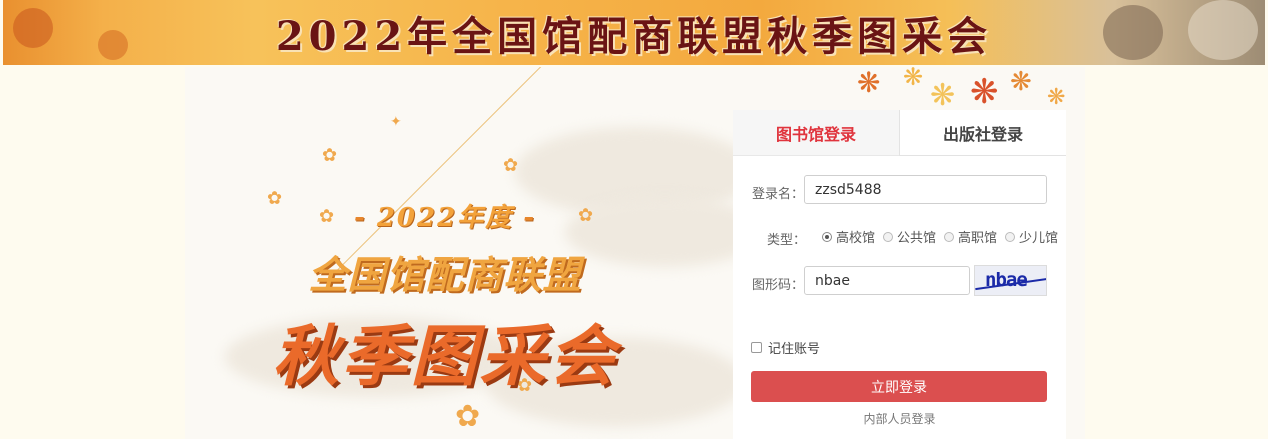  What do you see at coordinates (634, 36) in the screenshot?
I see `banner-title: 2022年全国馆配商联盟秋季图采会` at bounding box center [634, 36].